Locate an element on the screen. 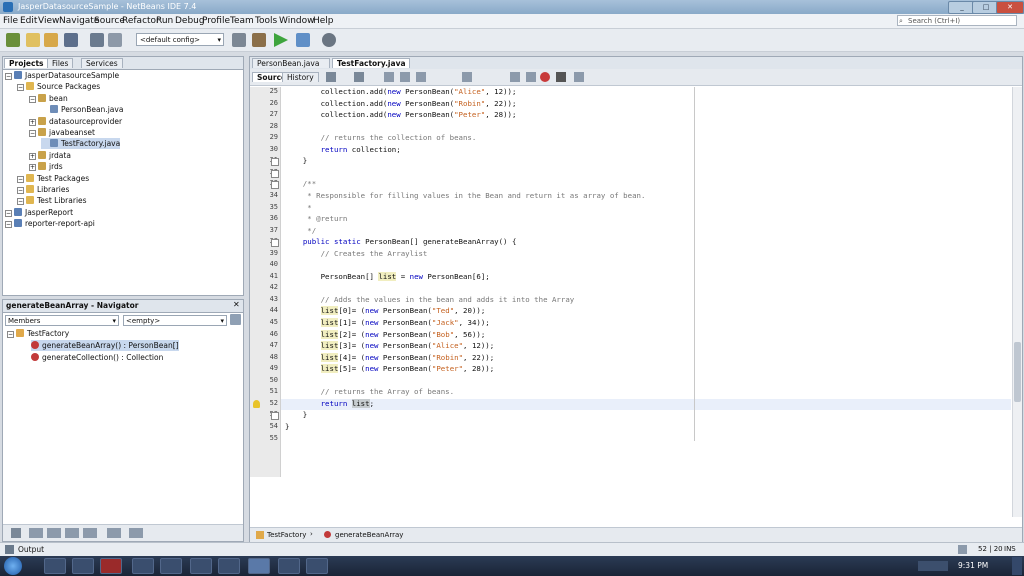 The image size is (1024, 576). navigator-root: − TestFactory is located at coordinates (38, 333).